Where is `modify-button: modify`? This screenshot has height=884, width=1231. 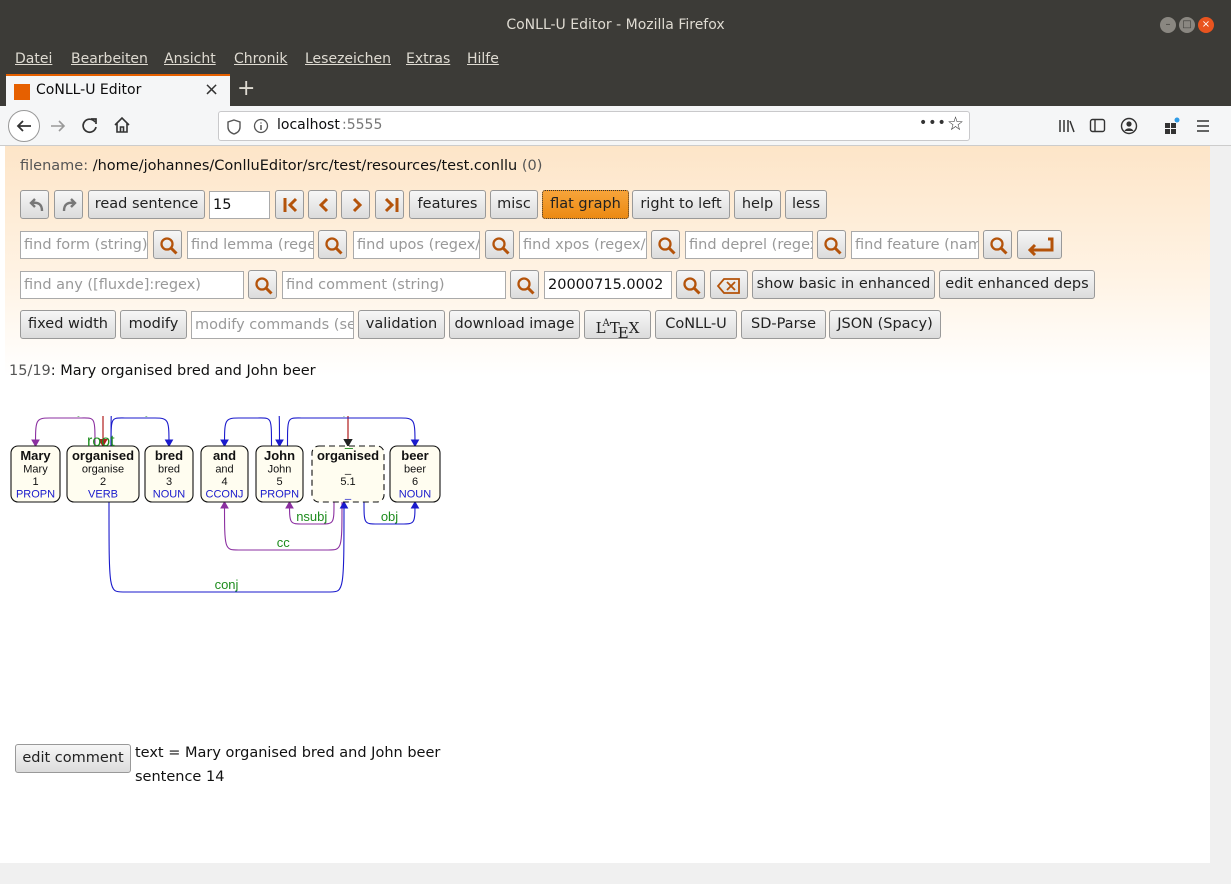
modify-button: modify is located at coordinates (153, 324).